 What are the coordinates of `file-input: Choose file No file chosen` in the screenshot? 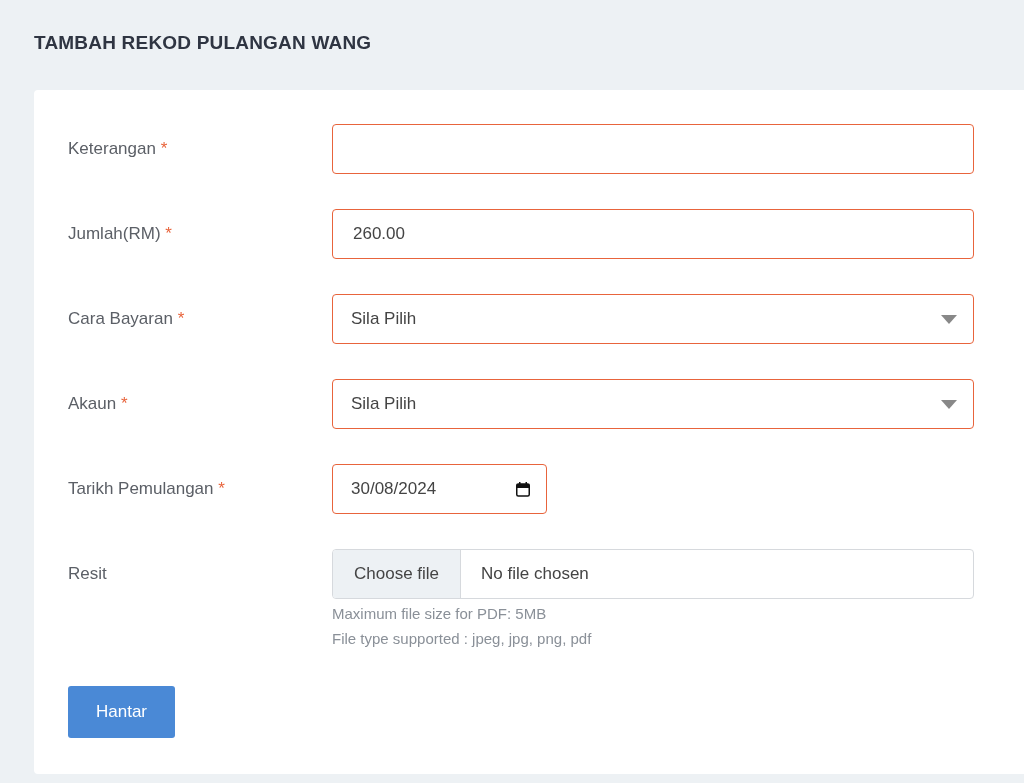 It's located at (653, 574).